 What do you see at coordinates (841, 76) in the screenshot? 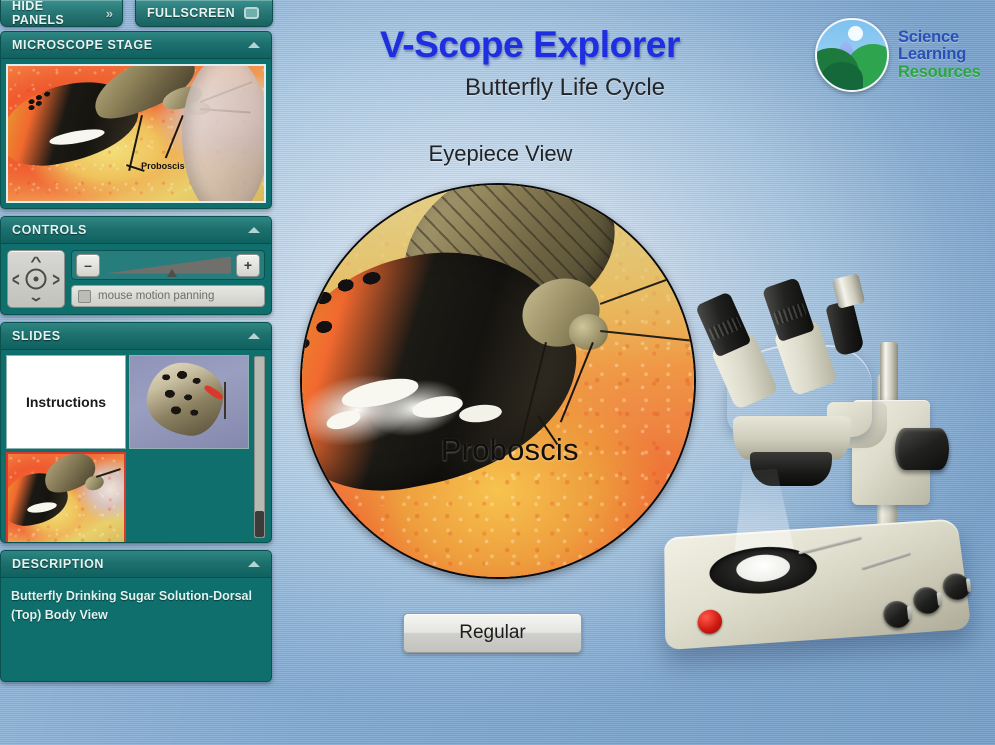
I see `hill-dark-shape` at bounding box center [841, 76].